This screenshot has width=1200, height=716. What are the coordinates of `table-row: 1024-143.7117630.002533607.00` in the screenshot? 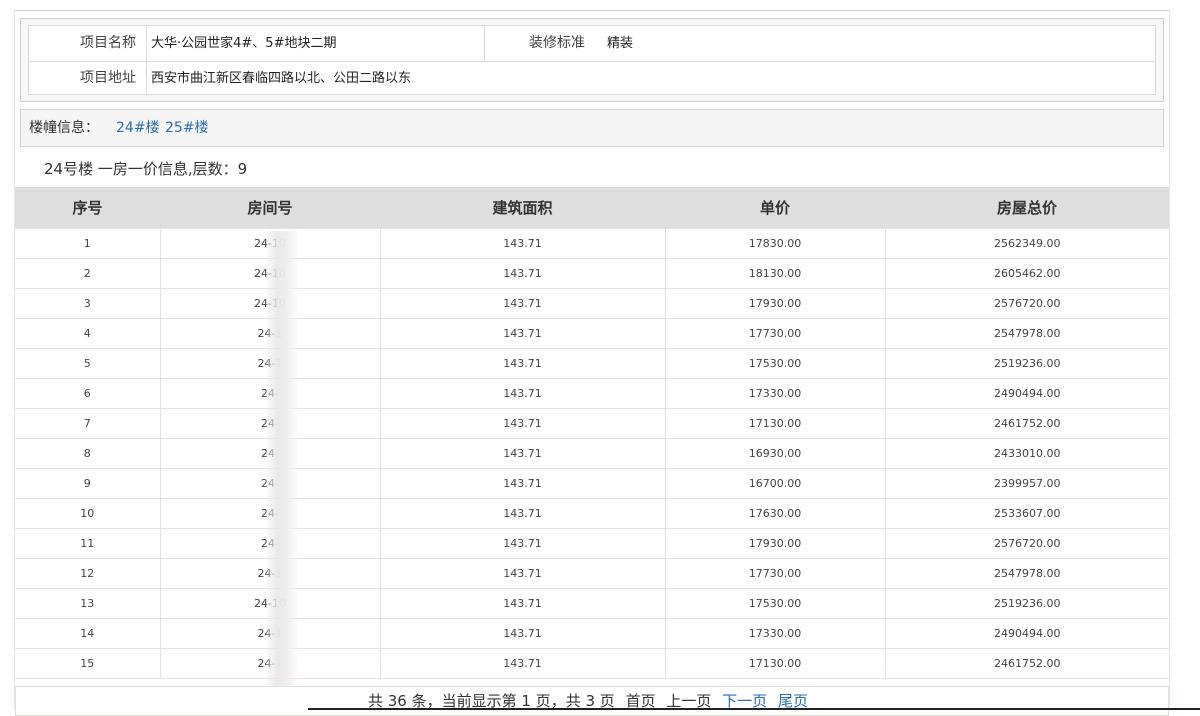 It's located at (592, 513).